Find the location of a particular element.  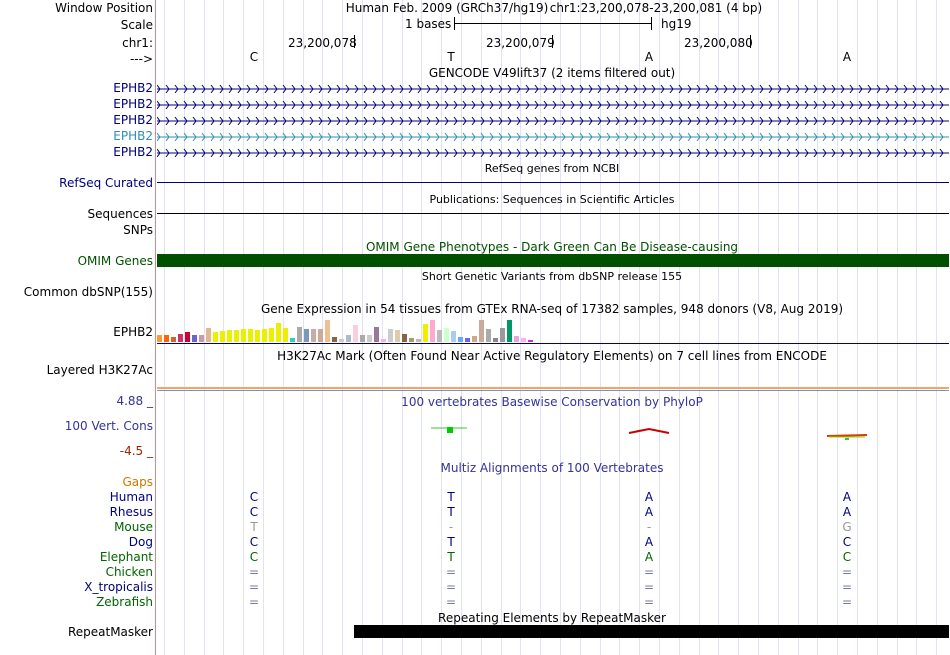

scale-bar-right-tick is located at coordinates (651, 23).